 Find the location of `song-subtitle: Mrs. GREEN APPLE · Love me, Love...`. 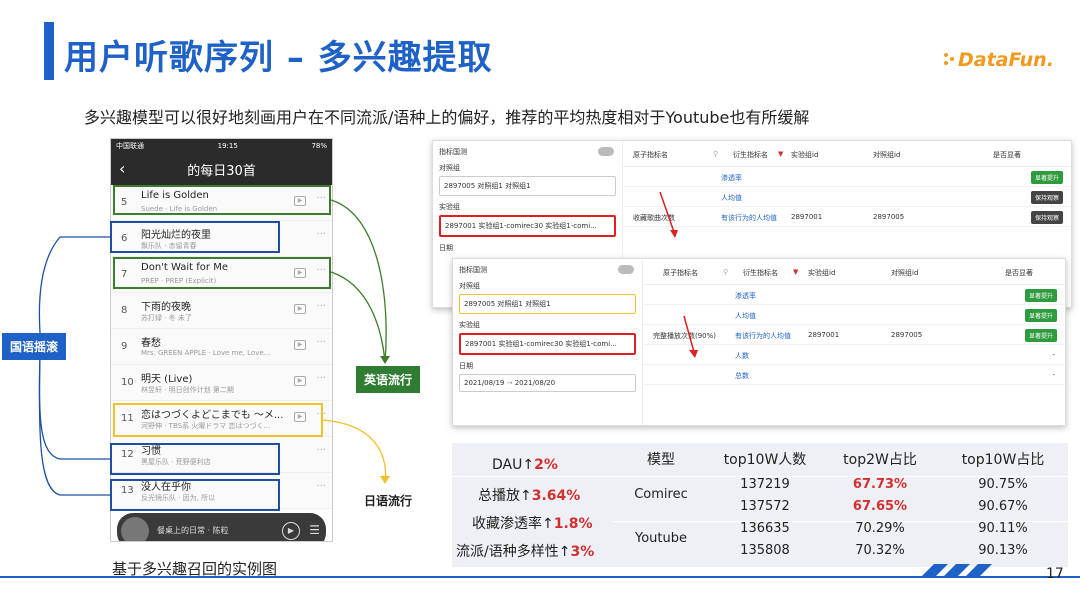

song-subtitle: Mrs. GREEN APPLE · Love me, Love... is located at coordinates (206, 353).